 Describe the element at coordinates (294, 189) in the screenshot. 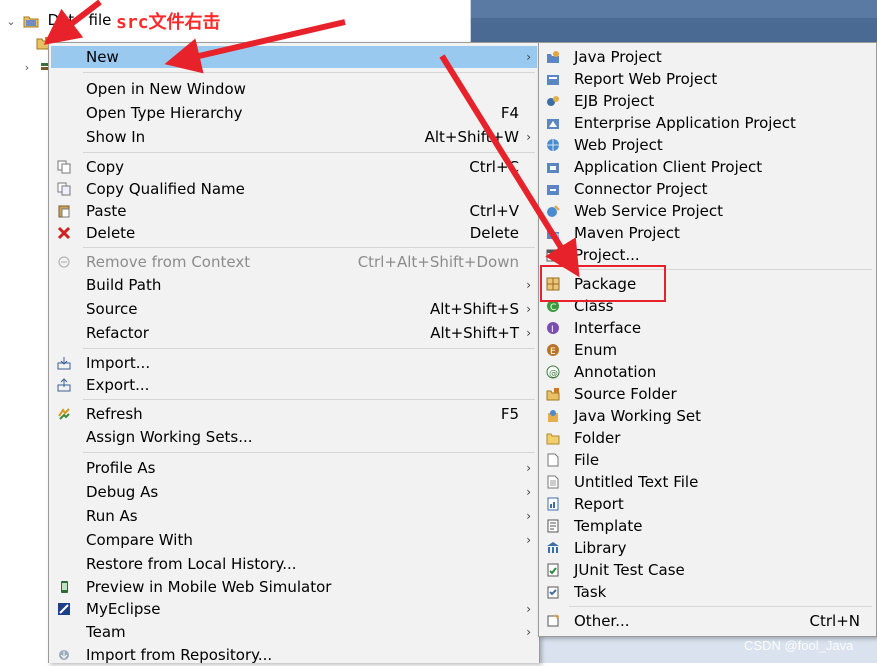

I see `menu-item-copy-qualified-name: Copy Qualified Name` at that location.